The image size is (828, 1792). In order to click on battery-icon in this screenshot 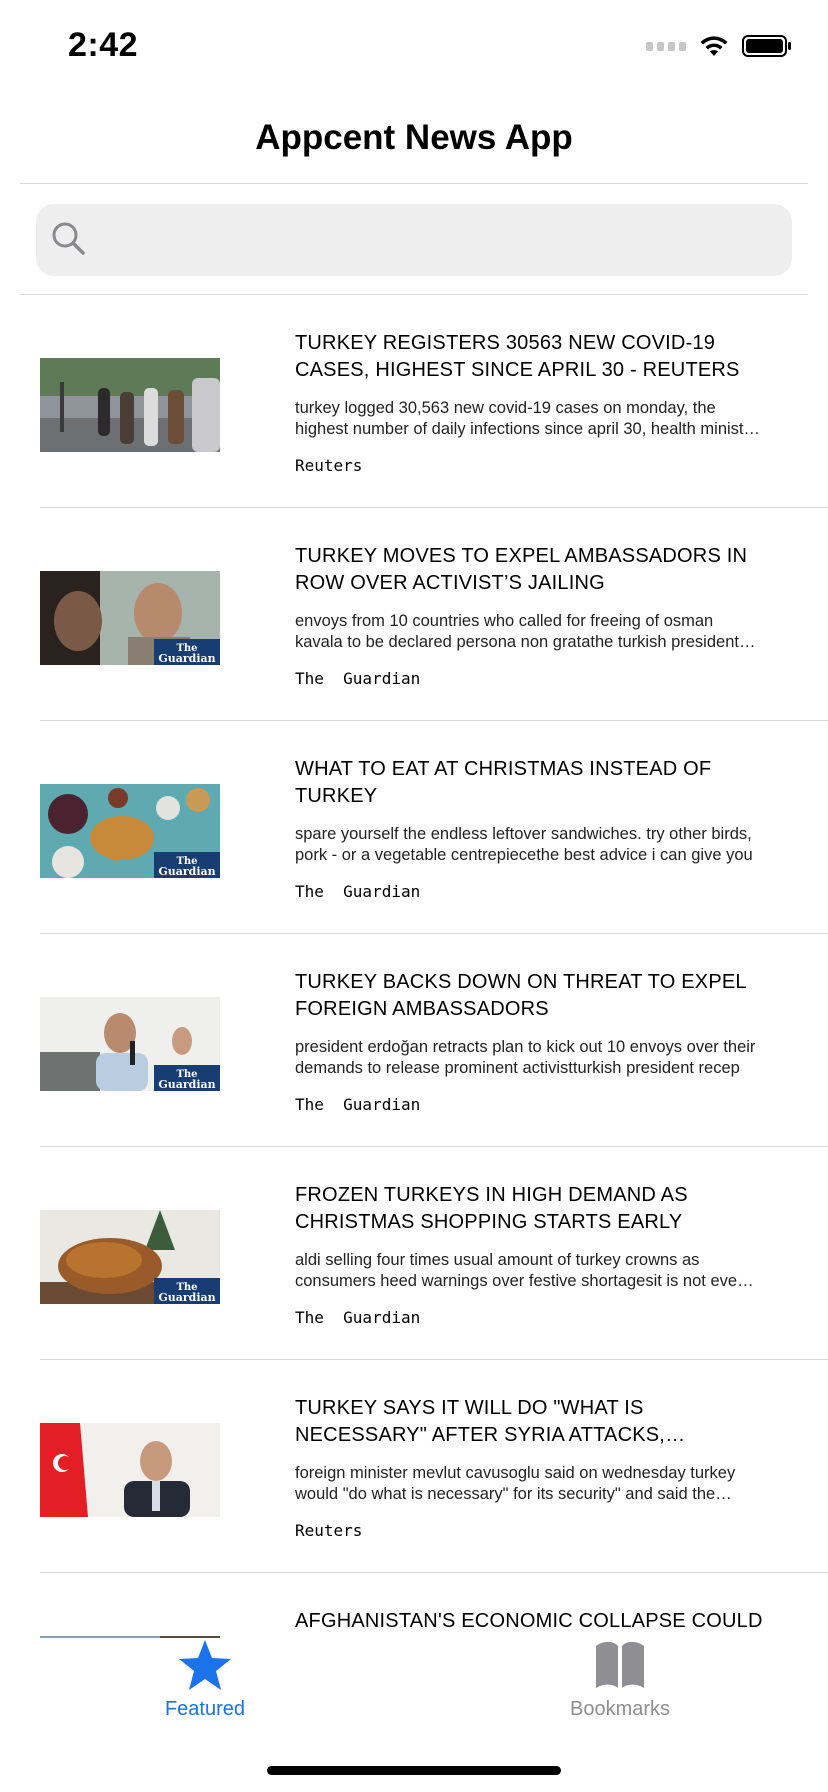, I will do `click(766, 46)`.